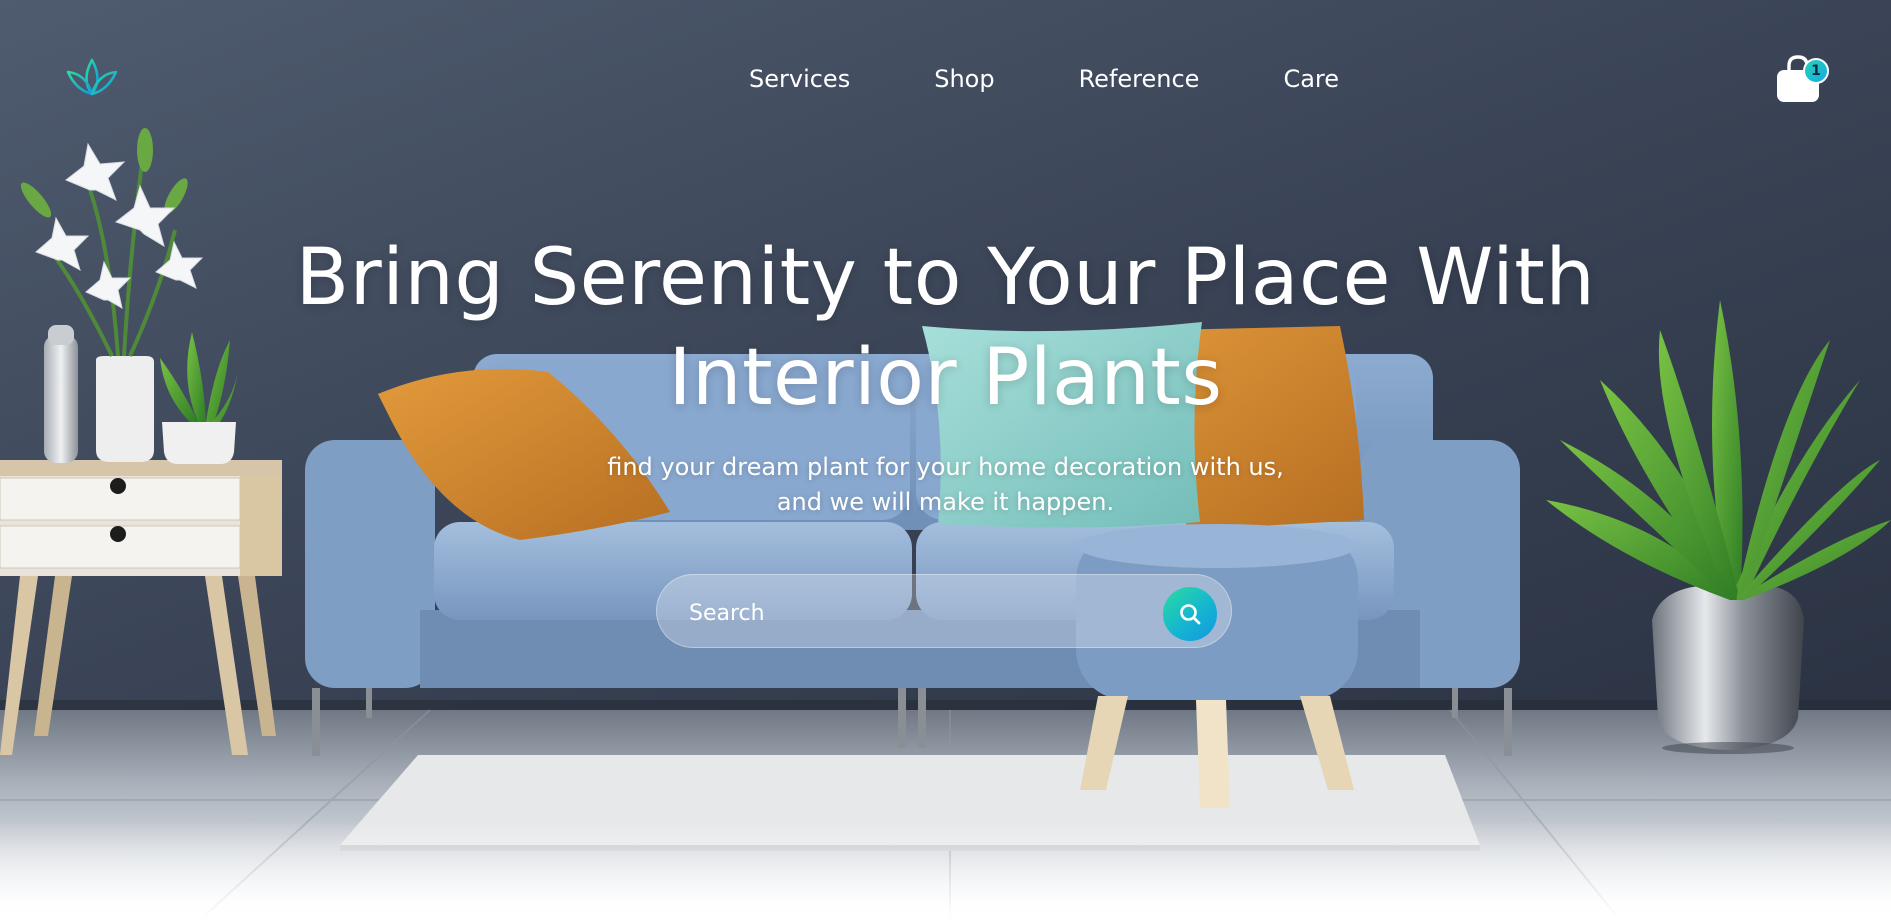 Image resolution: width=1891 pixels, height=920 pixels. Describe the element at coordinates (945, 278) in the screenshot. I see `headline-line-1: Bring Serenity to Your Place With` at that location.